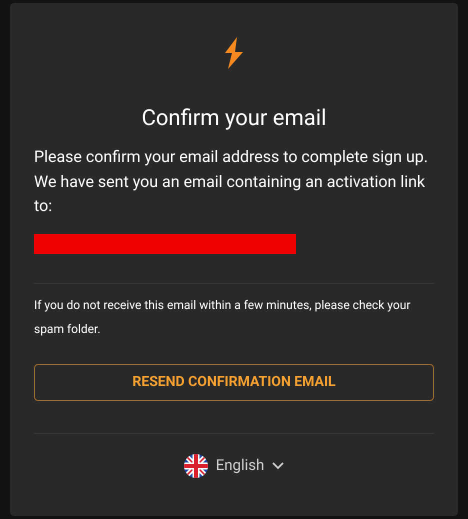 The height and width of the screenshot is (519, 468). I want to click on flag-icon, so click(196, 466).